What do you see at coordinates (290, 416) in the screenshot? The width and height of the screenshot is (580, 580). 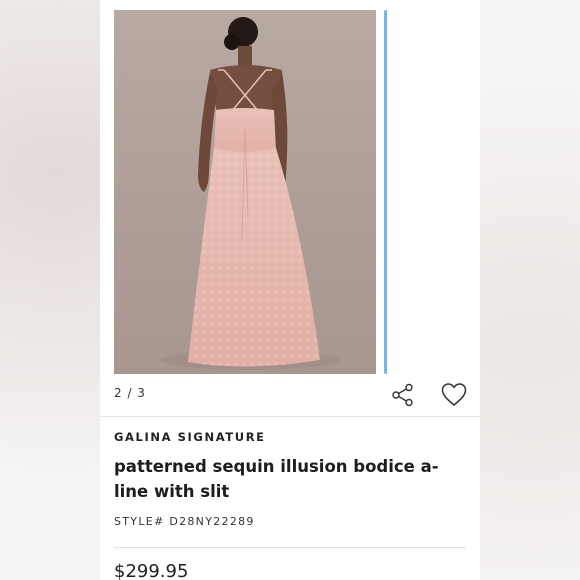 I see `section-divider` at bounding box center [290, 416].